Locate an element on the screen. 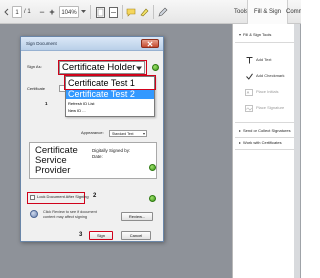 This screenshot has height=278, width=320. initials-icon is located at coordinates (249, 92).